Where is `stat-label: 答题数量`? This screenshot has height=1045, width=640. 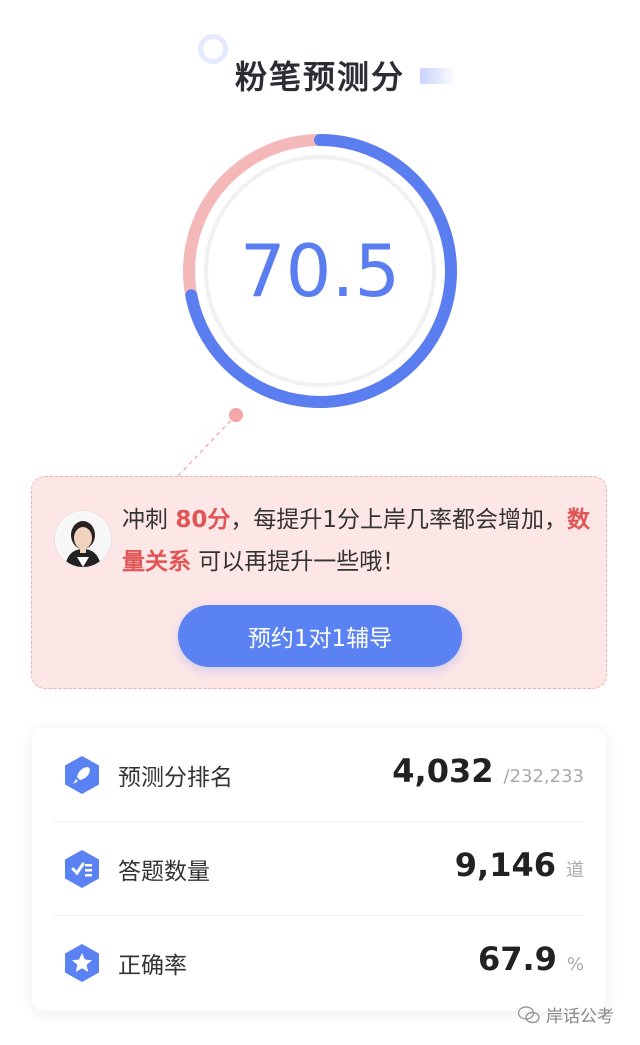 stat-label: 答题数量 is located at coordinates (164, 872).